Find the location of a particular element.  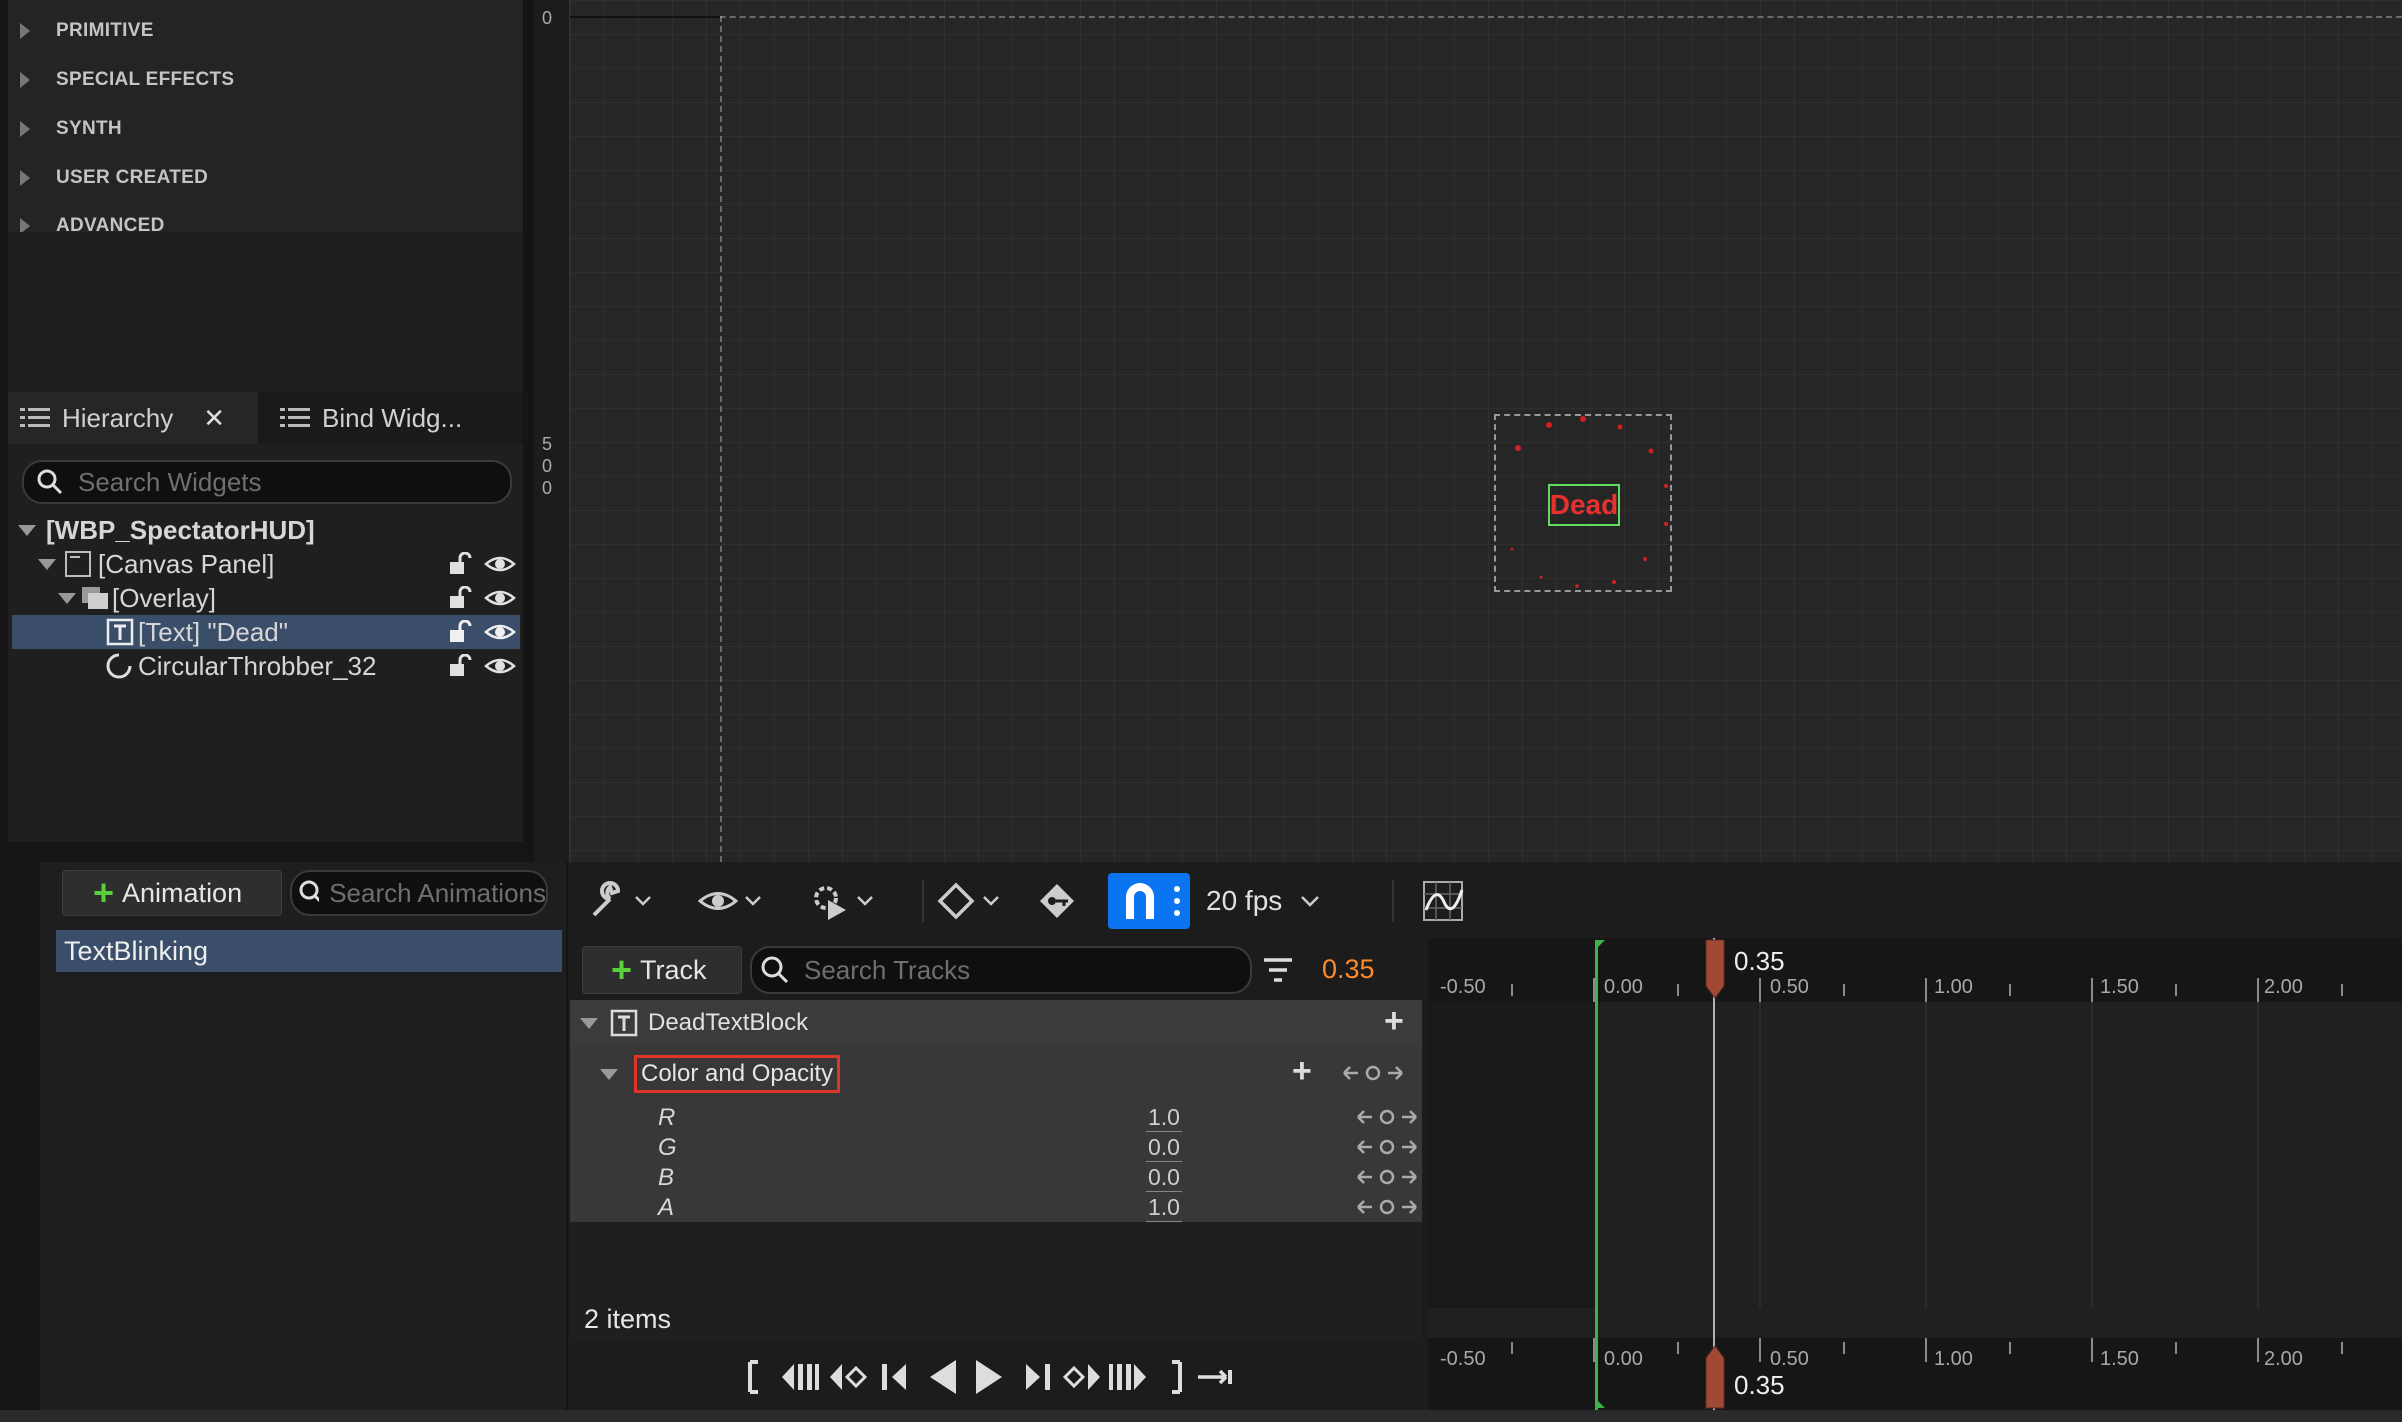

channel-g-value: 0.0 is located at coordinates (1164, 1148).